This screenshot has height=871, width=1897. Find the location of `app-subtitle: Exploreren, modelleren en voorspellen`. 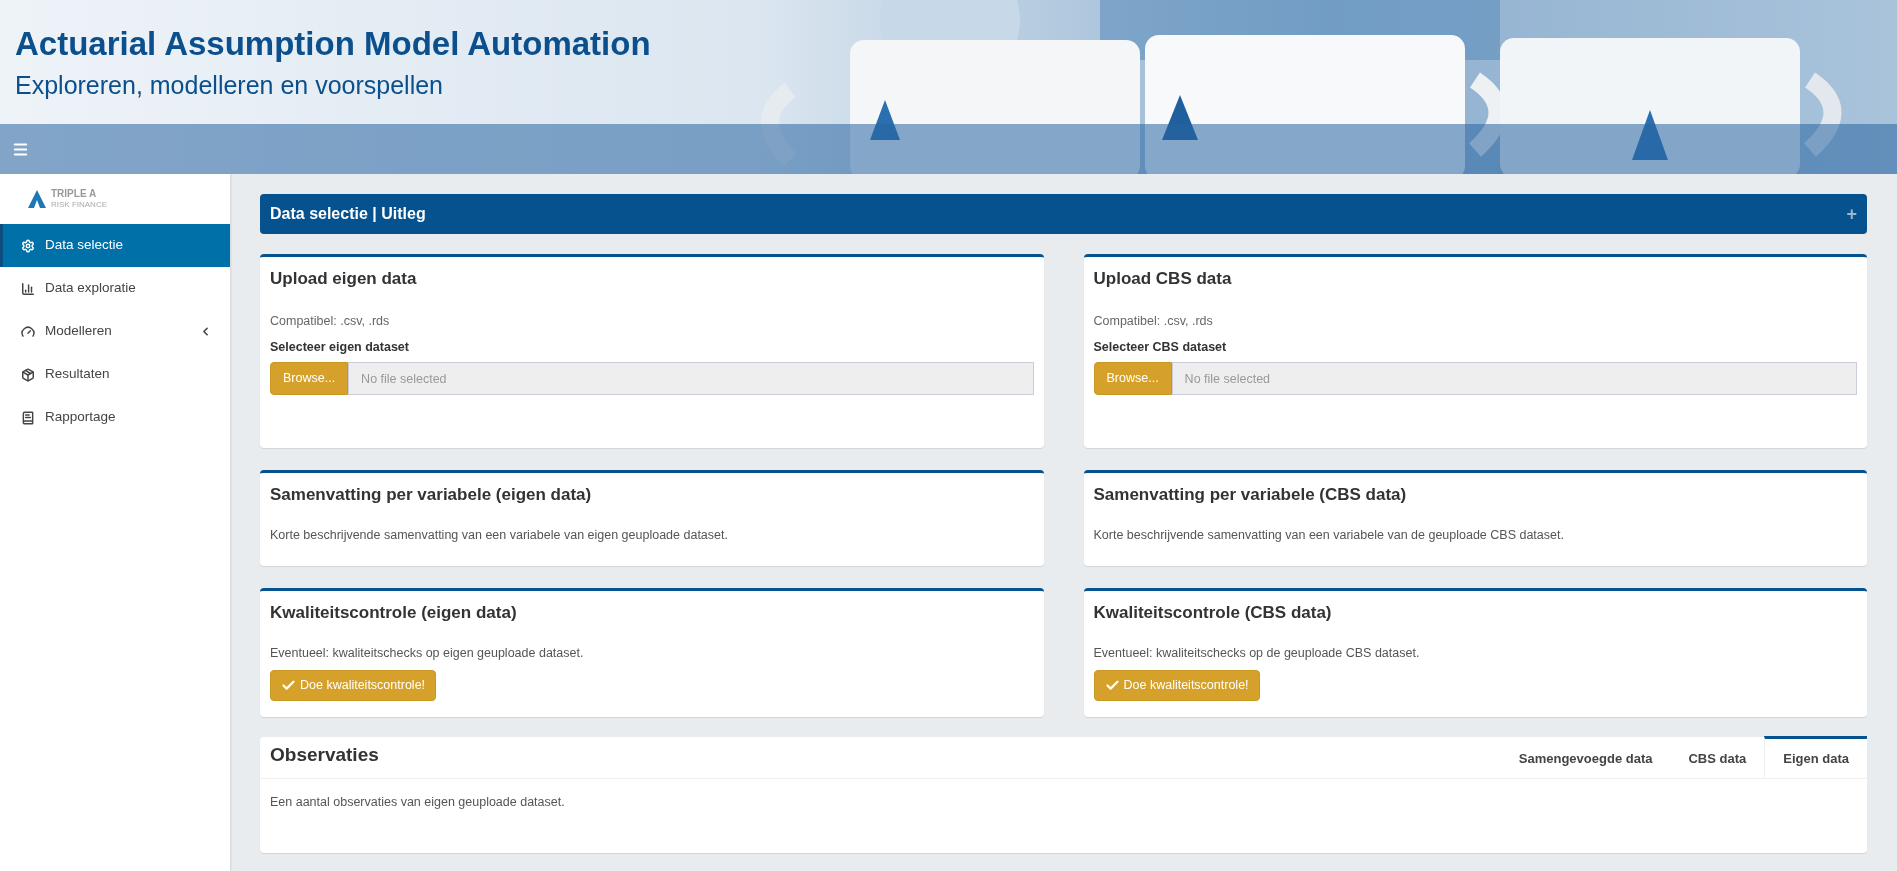

app-subtitle: Exploreren, modelleren en voorspellen is located at coordinates (230, 85).